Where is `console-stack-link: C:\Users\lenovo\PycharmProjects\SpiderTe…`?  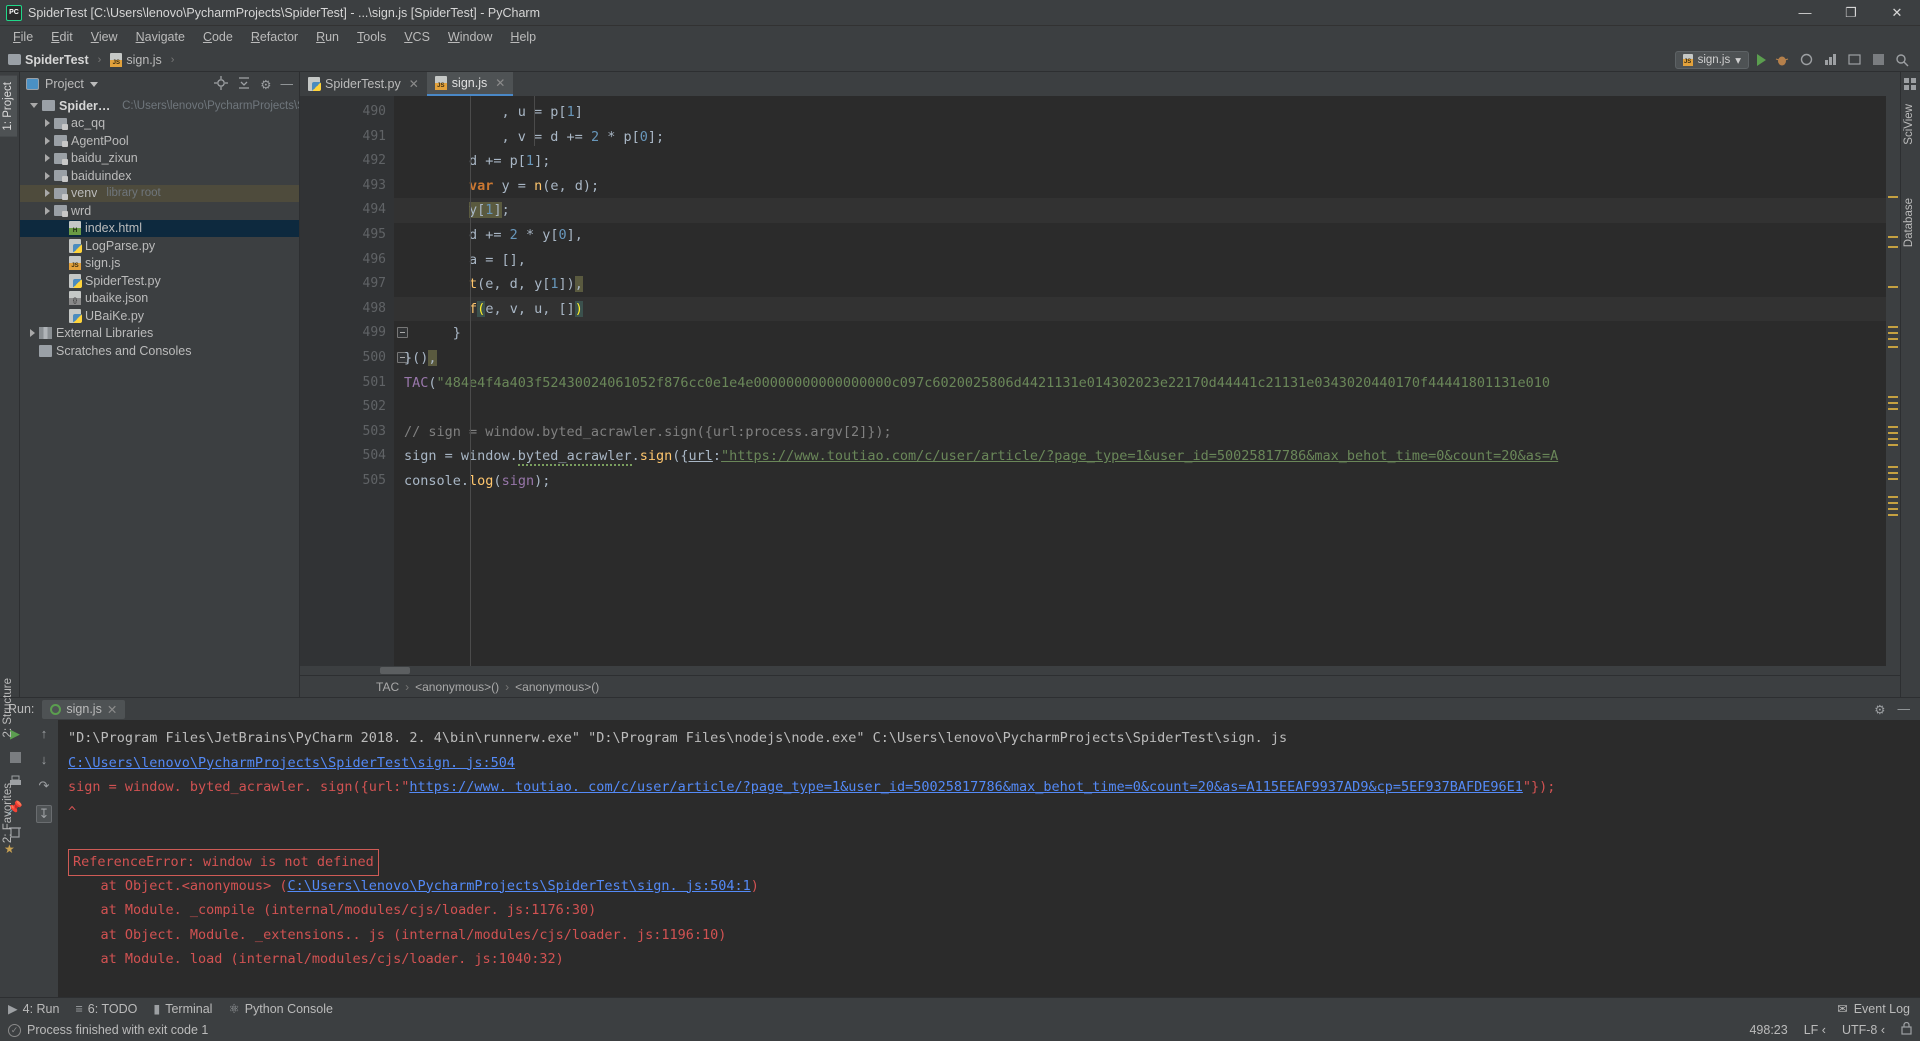 console-stack-link: C:\Users\lenovo\PycharmProjects\SpiderTe… is located at coordinates (518, 886).